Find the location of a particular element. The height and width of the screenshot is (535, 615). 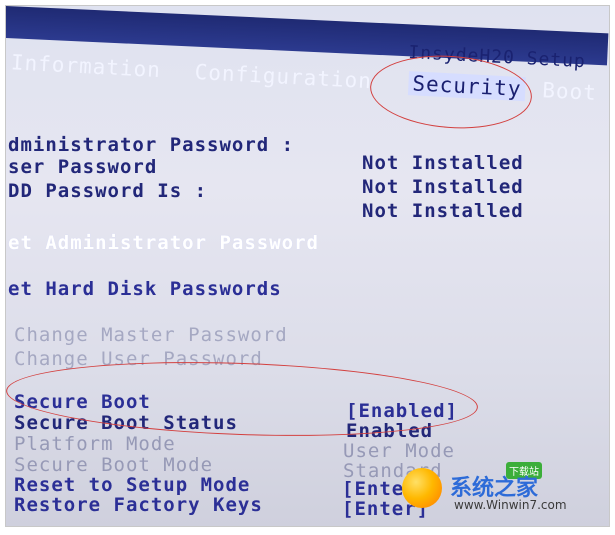

platform-mode-value: User Mode is located at coordinates (399, 451).